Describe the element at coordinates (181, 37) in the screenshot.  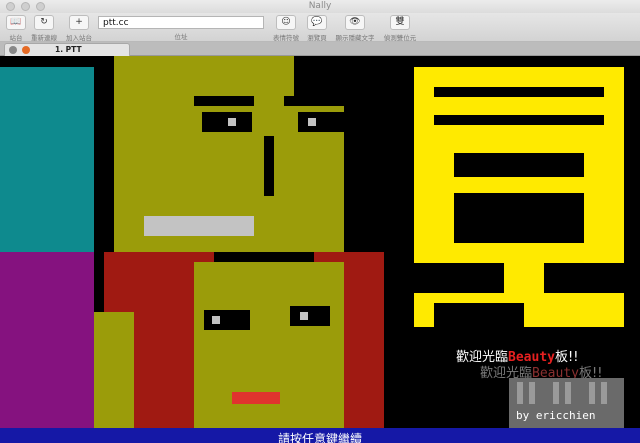
I see `address-label: 位址` at that location.